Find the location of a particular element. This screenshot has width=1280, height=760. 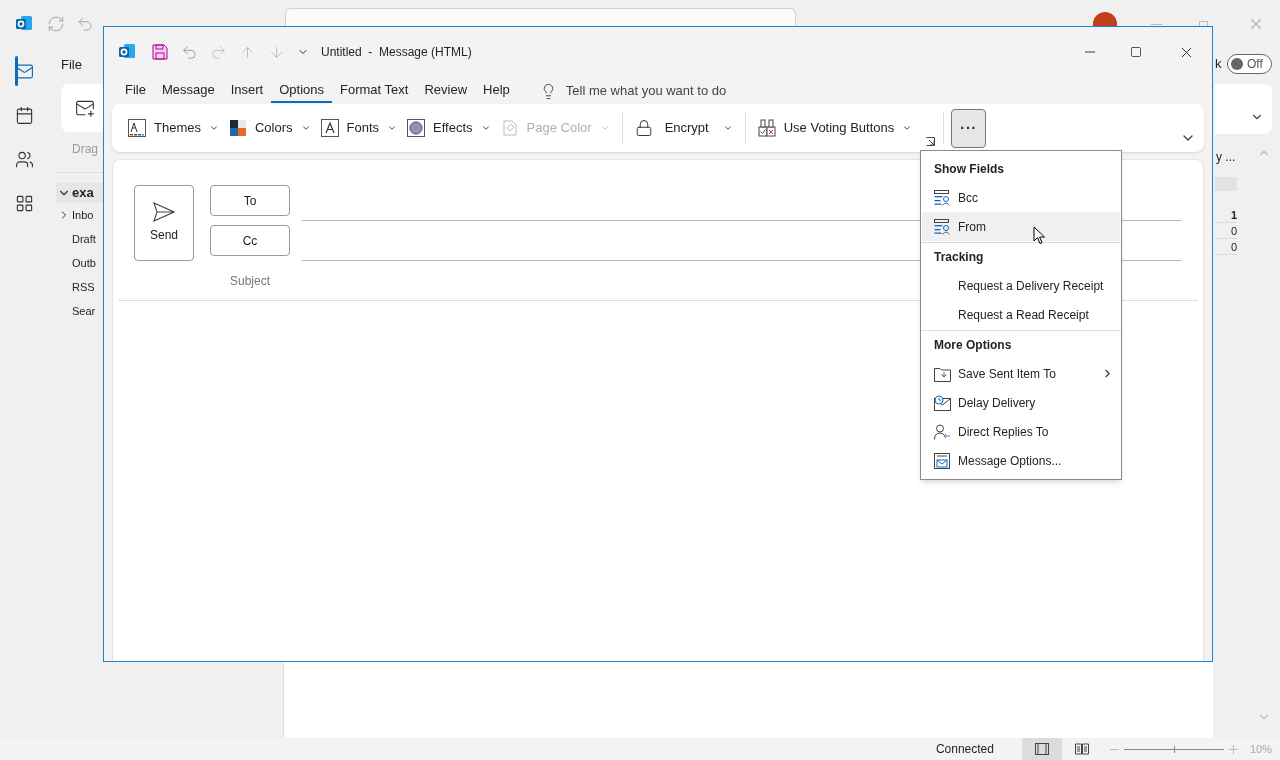

ribbon-tab: Insert is located at coordinates (247, 91).